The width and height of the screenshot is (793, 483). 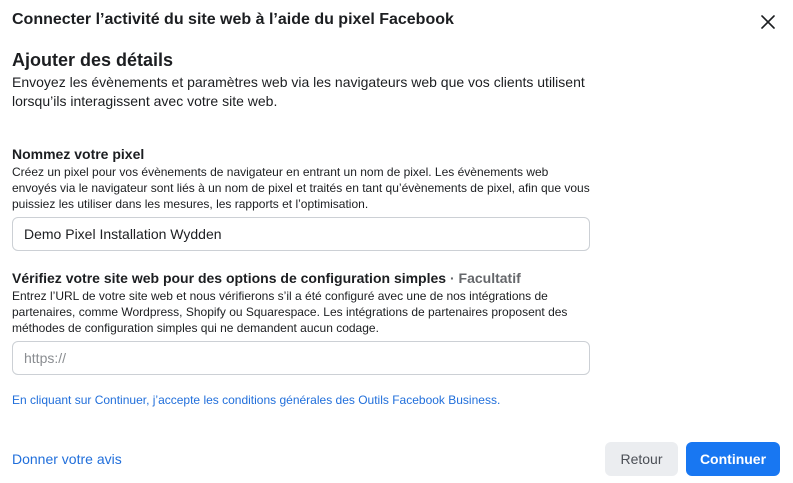 What do you see at coordinates (78, 154) in the screenshot?
I see `pixel-name-label: Nommez votre pixel` at bounding box center [78, 154].